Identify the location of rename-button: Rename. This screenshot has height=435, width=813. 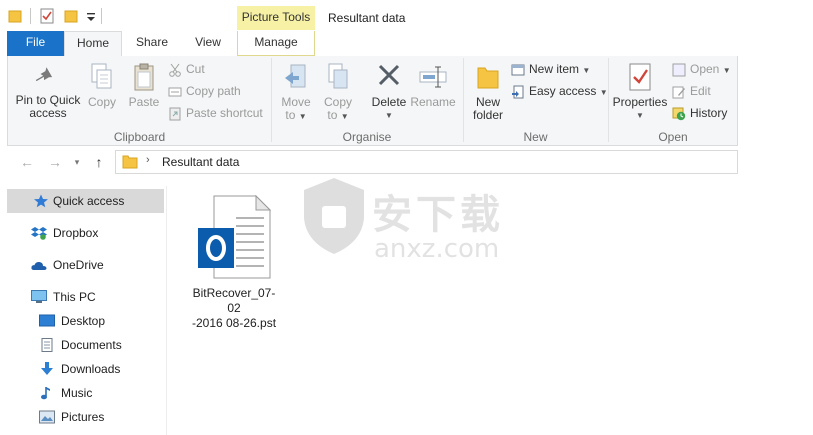
(433, 85).